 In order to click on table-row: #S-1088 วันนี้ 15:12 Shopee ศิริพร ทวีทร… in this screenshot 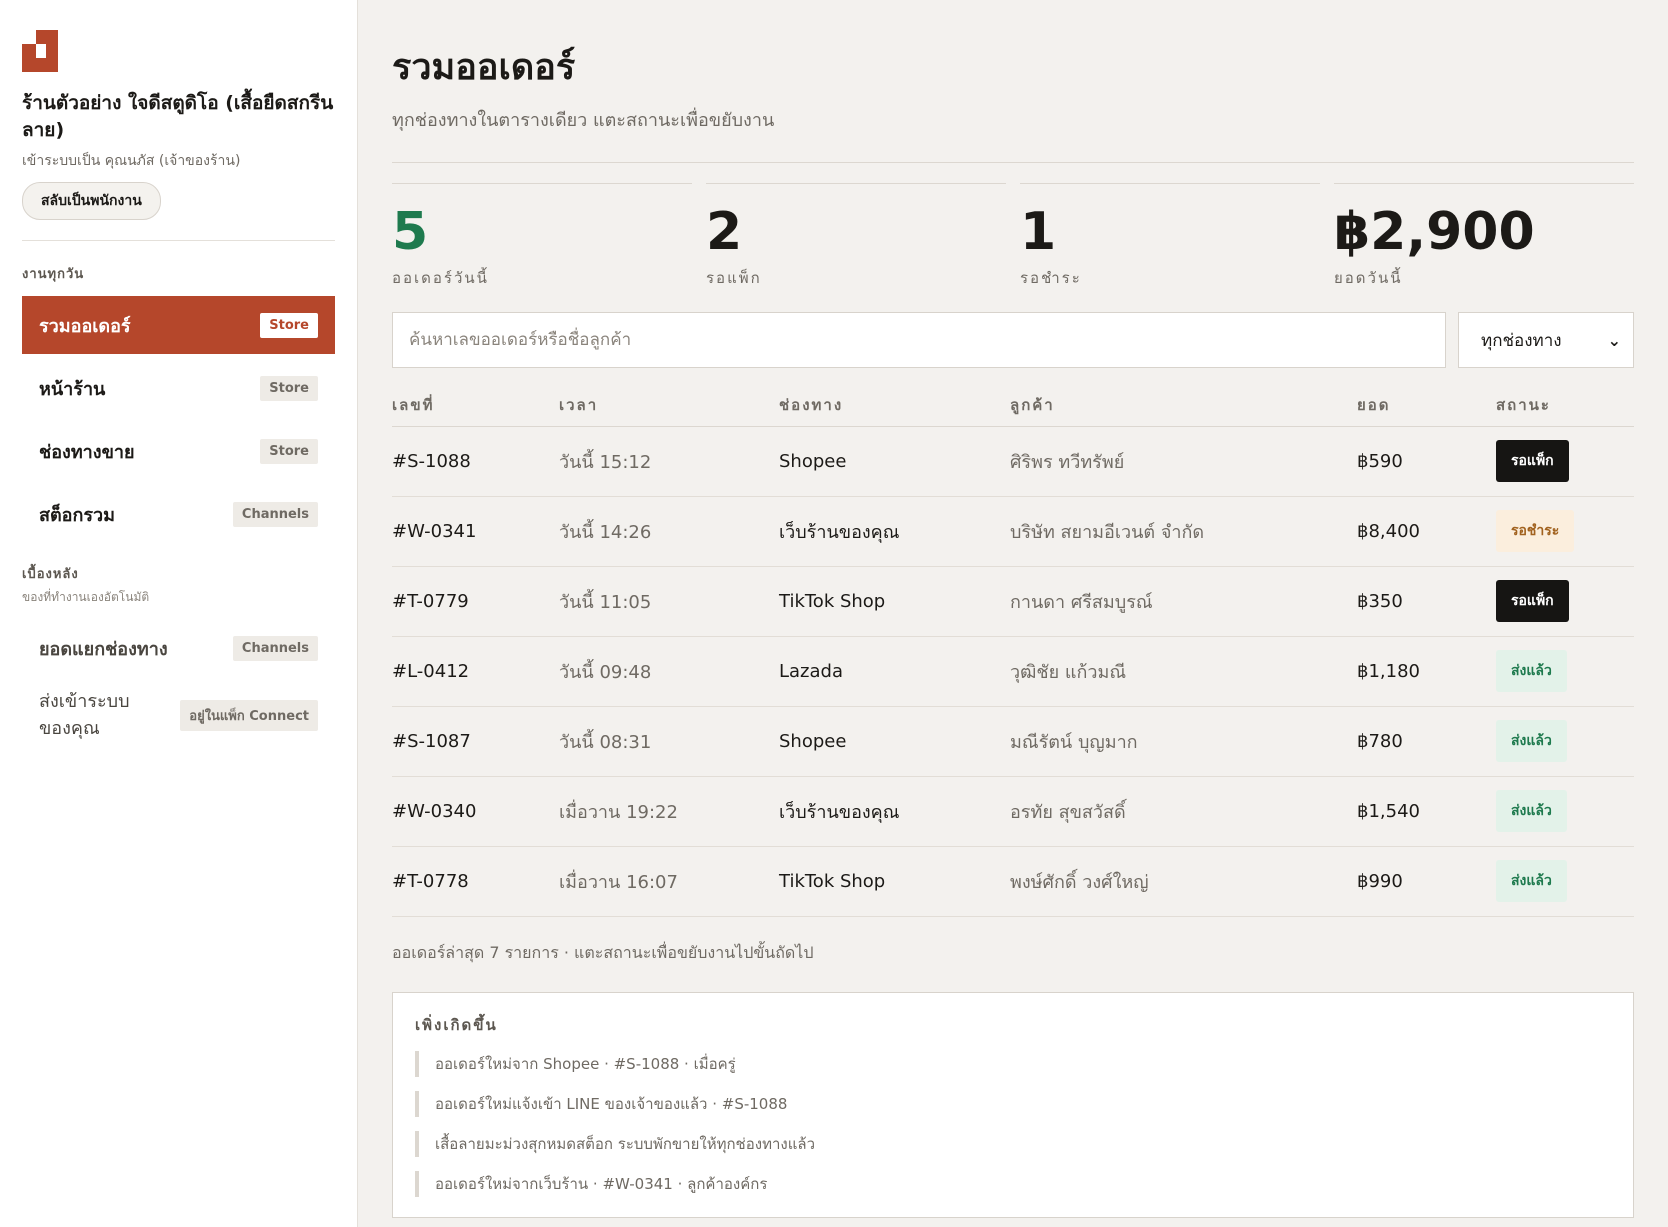, I will do `click(1013, 461)`.